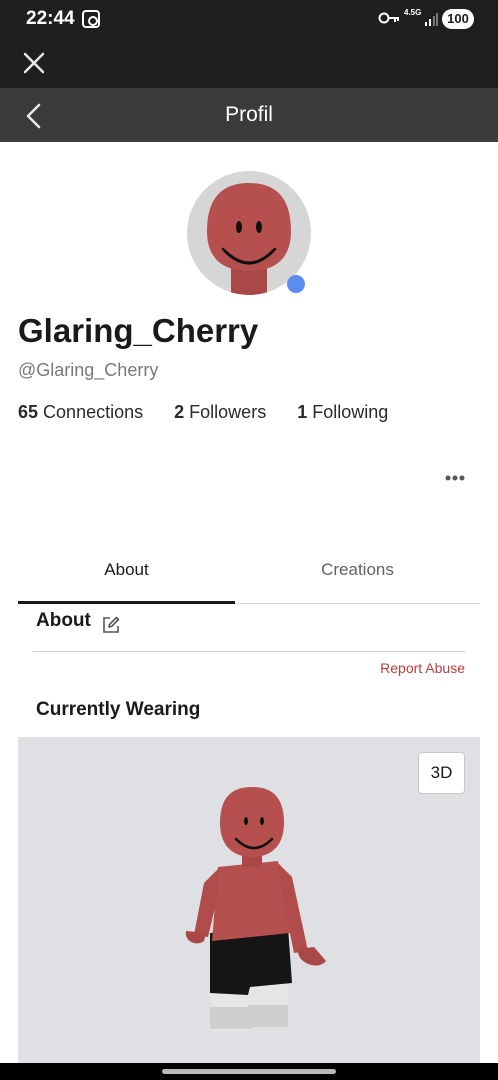 Image resolution: width=498 pixels, height=1080 pixels. What do you see at coordinates (255, 909) in the screenshot?
I see `avatar-body-image` at bounding box center [255, 909].